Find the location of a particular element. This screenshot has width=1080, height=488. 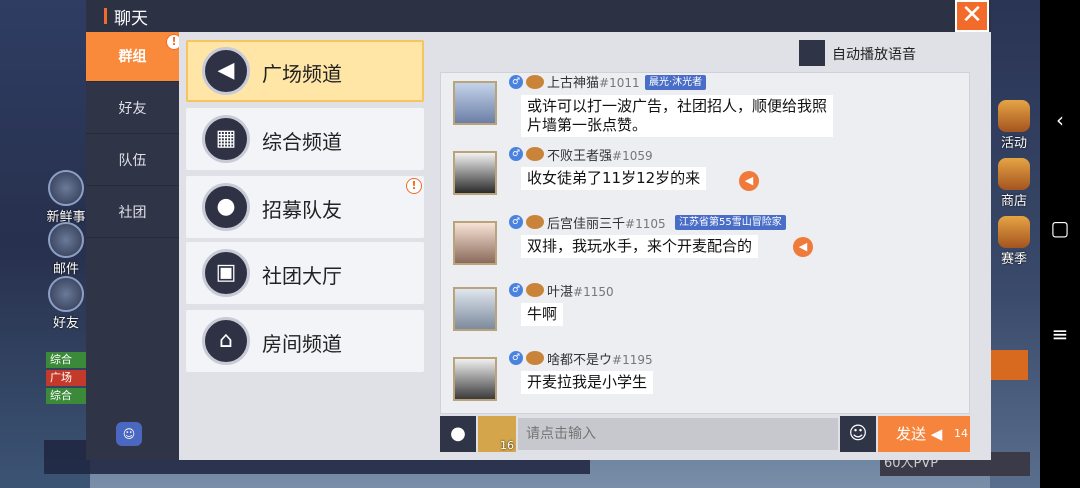

microphone-icon: ● is located at coordinates (458, 433).